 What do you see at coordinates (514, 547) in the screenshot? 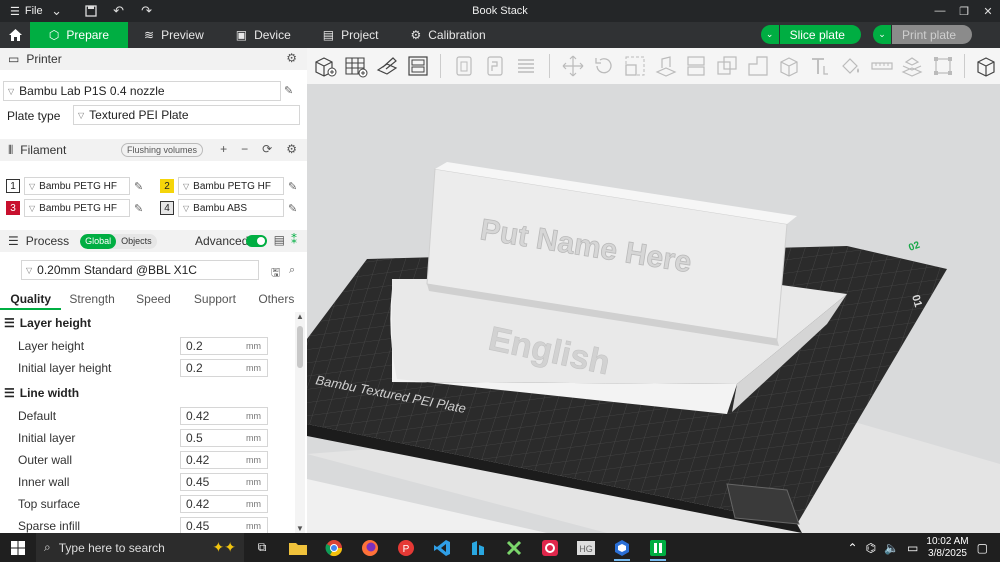
I see `app-tools-icon` at bounding box center [514, 547].